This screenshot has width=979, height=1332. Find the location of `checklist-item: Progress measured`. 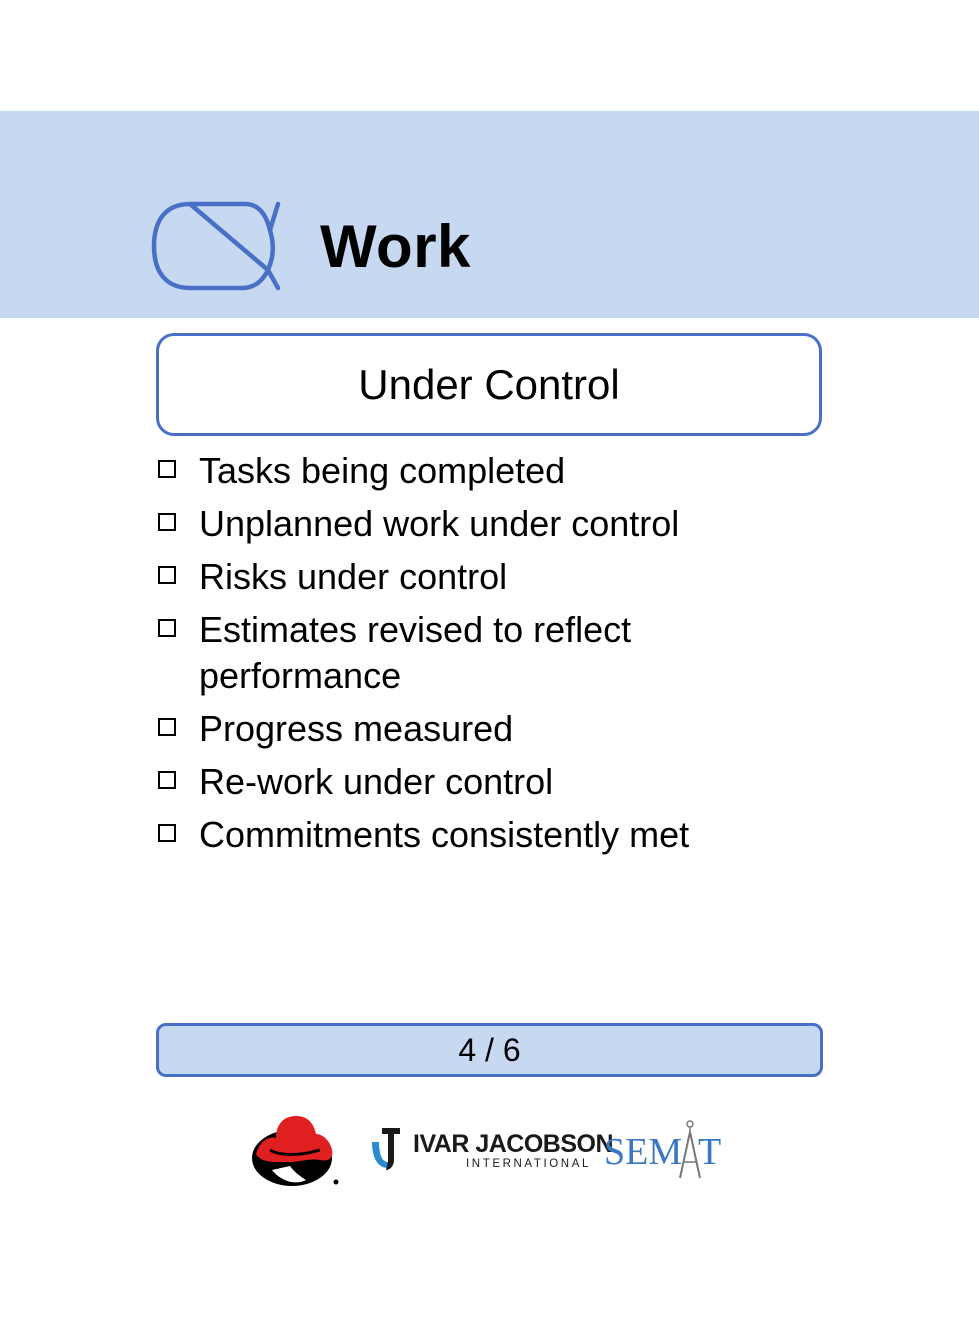

checklist-item: Progress measured is located at coordinates (496, 729).